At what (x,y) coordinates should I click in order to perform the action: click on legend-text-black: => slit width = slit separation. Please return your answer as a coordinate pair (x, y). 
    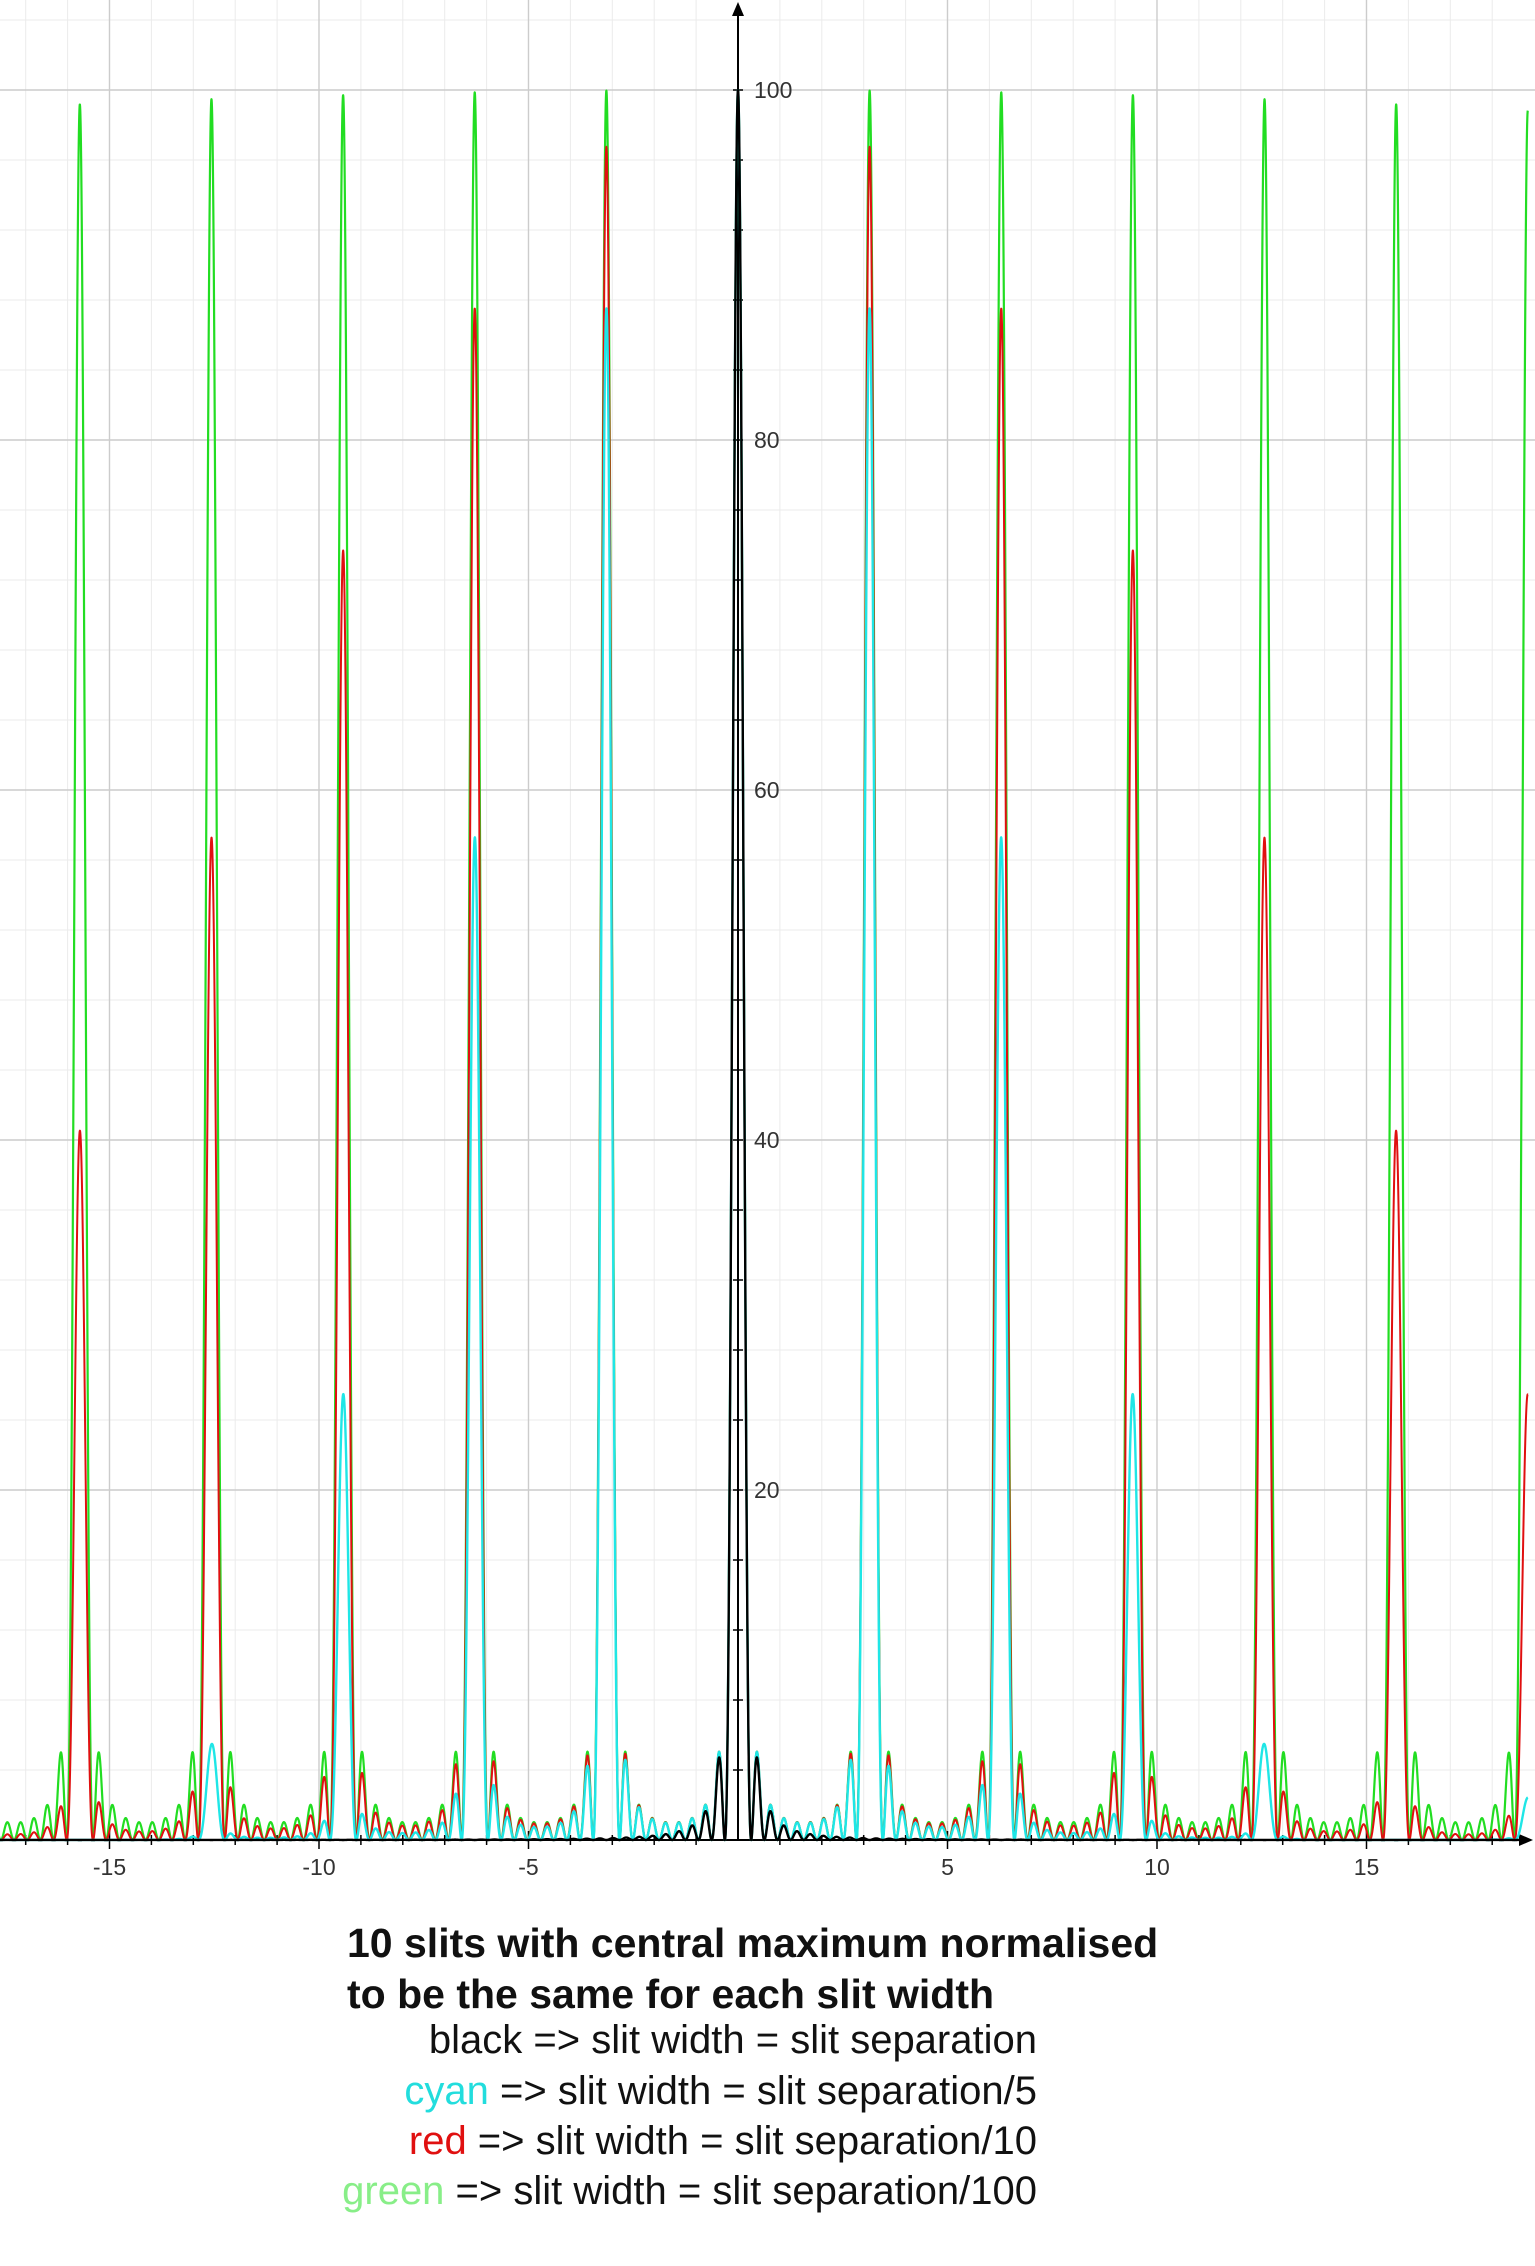
    Looking at the image, I should click on (779, 2040).